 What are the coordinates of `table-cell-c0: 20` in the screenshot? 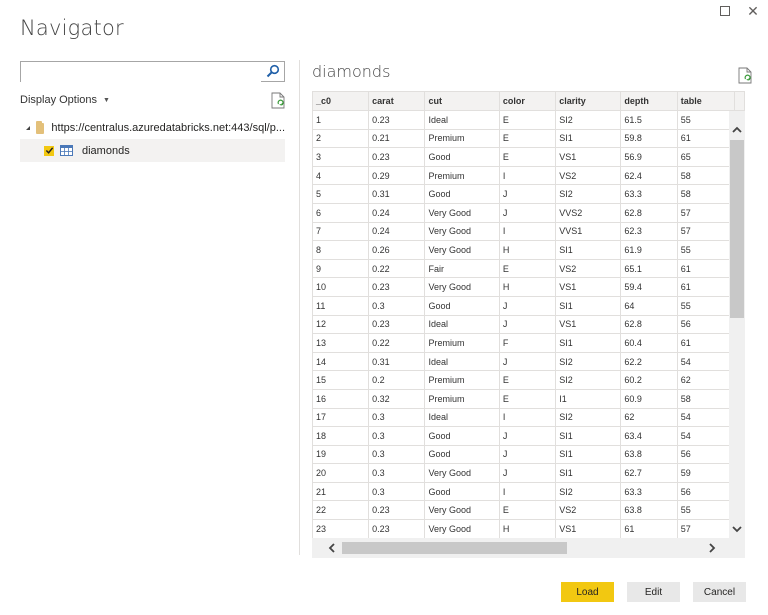 It's located at (341, 473).